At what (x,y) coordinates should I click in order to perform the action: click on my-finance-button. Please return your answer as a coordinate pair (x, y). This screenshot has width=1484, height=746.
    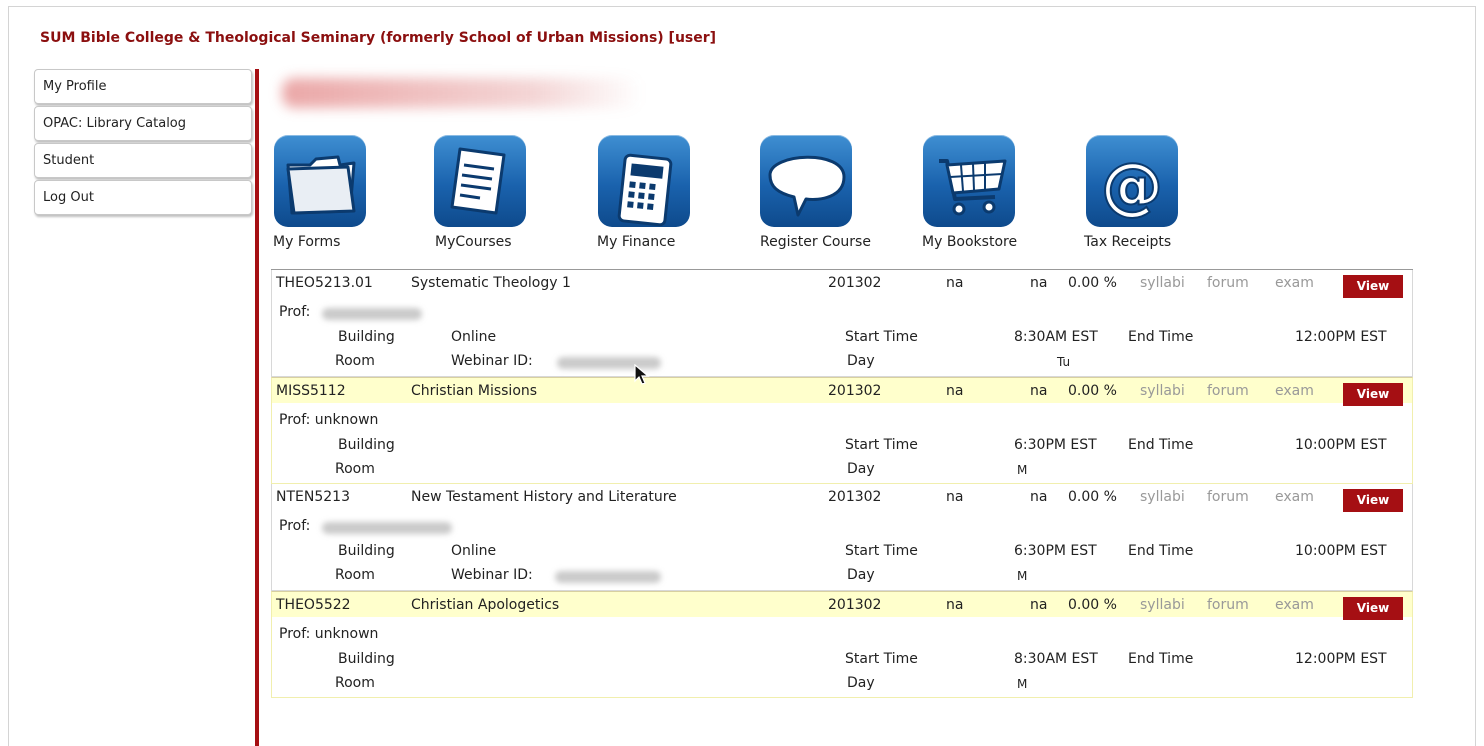
    Looking at the image, I should click on (644, 181).